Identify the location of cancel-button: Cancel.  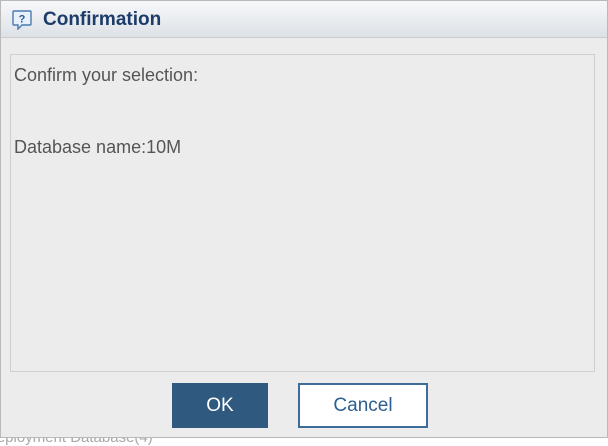
(363, 405).